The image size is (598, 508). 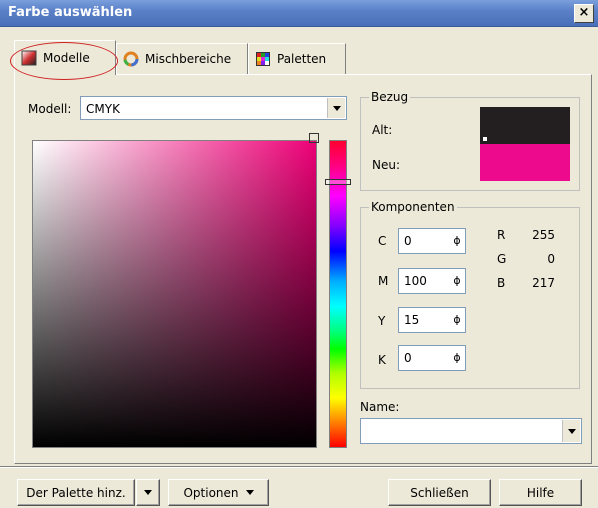 I want to click on cyan-stepper: 0 ɸ, so click(x=432, y=241).